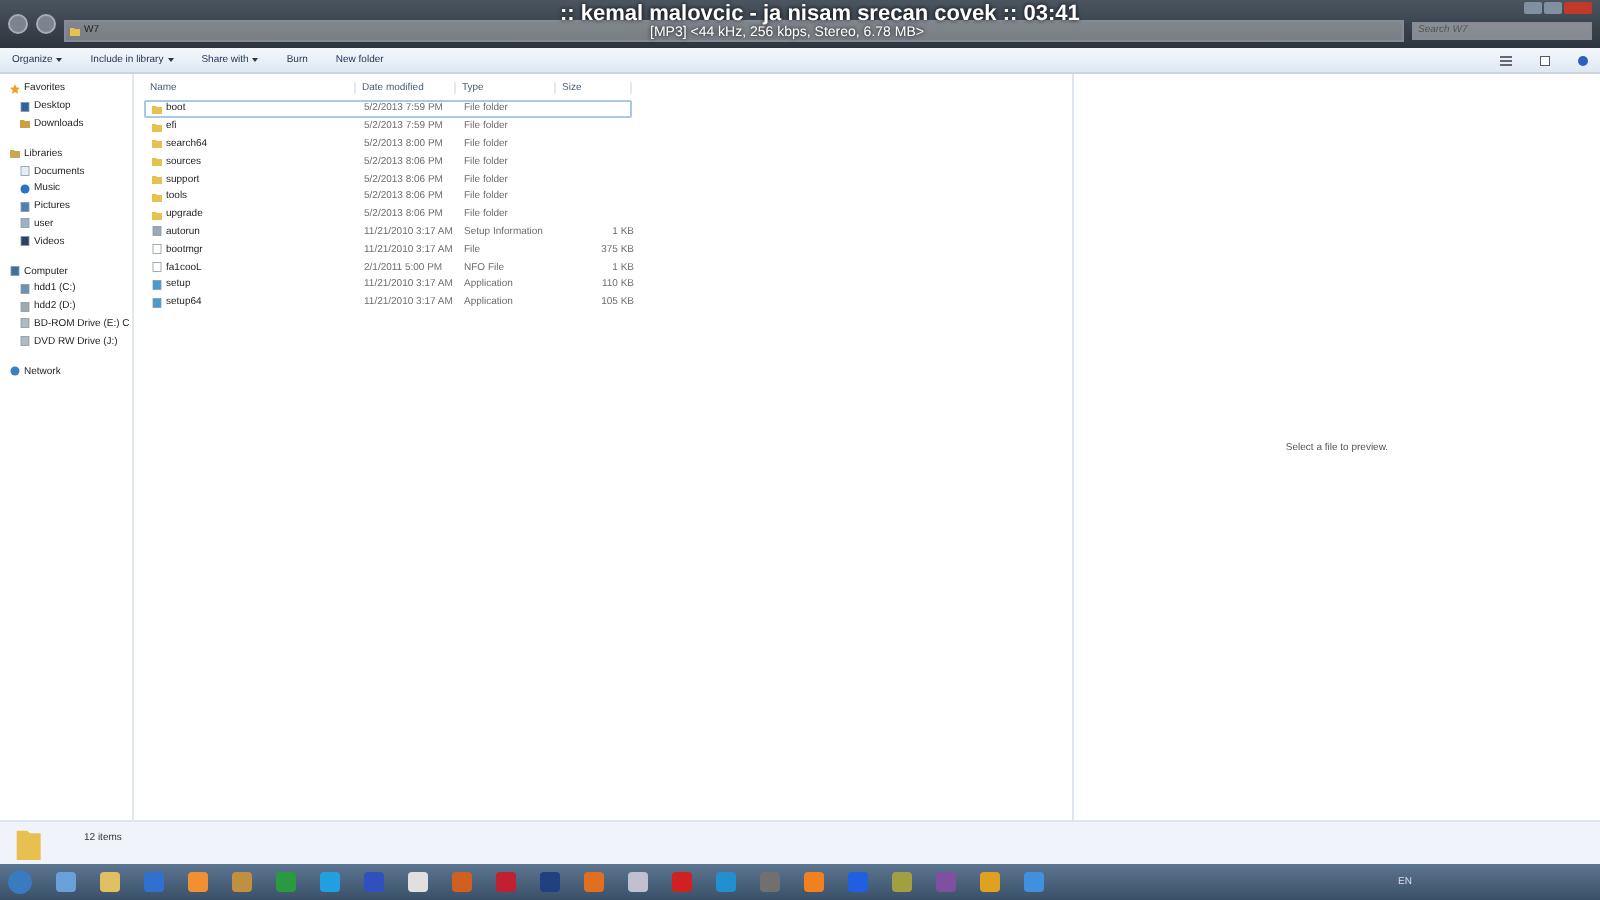 This screenshot has width=1600, height=900. I want to click on maximize-button, so click(1553, 8).